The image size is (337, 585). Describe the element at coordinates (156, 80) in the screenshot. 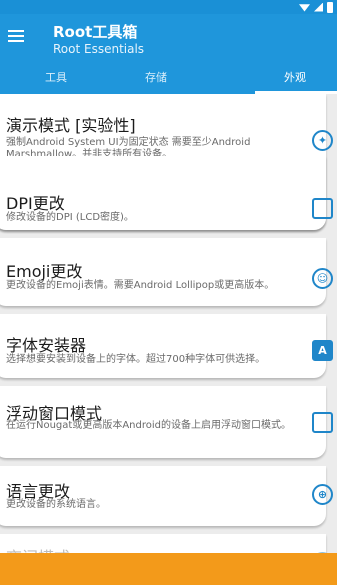

I see `tab-storage: 存储` at that location.